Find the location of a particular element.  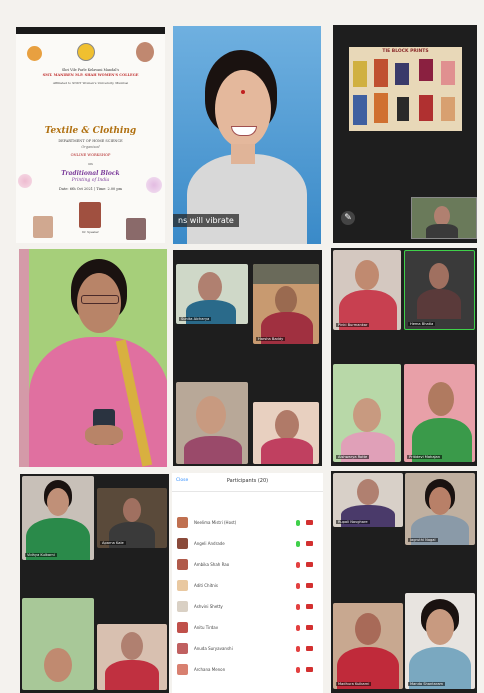

video-tile-4: Pritidevi Mahajan is located at coordinates (439, 413).